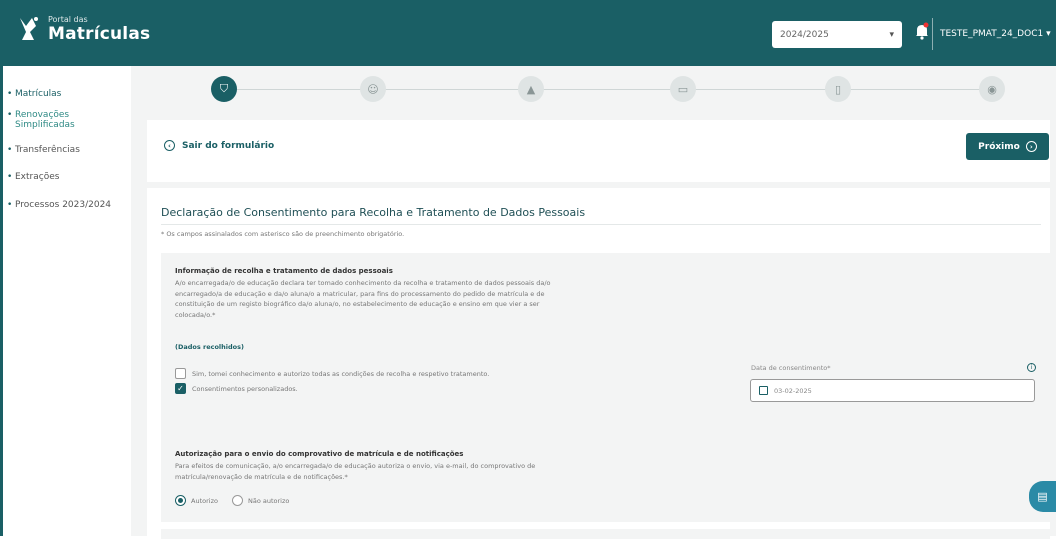  Describe the element at coordinates (45, 120) in the screenshot. I see `sidebar-item-label: Renovações Simplificadas` at that location.